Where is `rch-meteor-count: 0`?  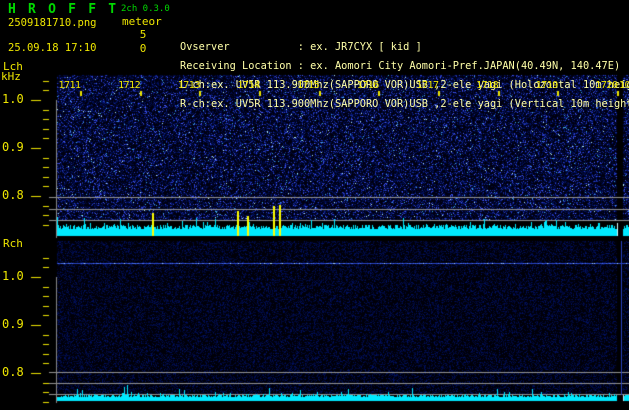
rch-meteor-count: 0 is located at coordinates (143, 48).